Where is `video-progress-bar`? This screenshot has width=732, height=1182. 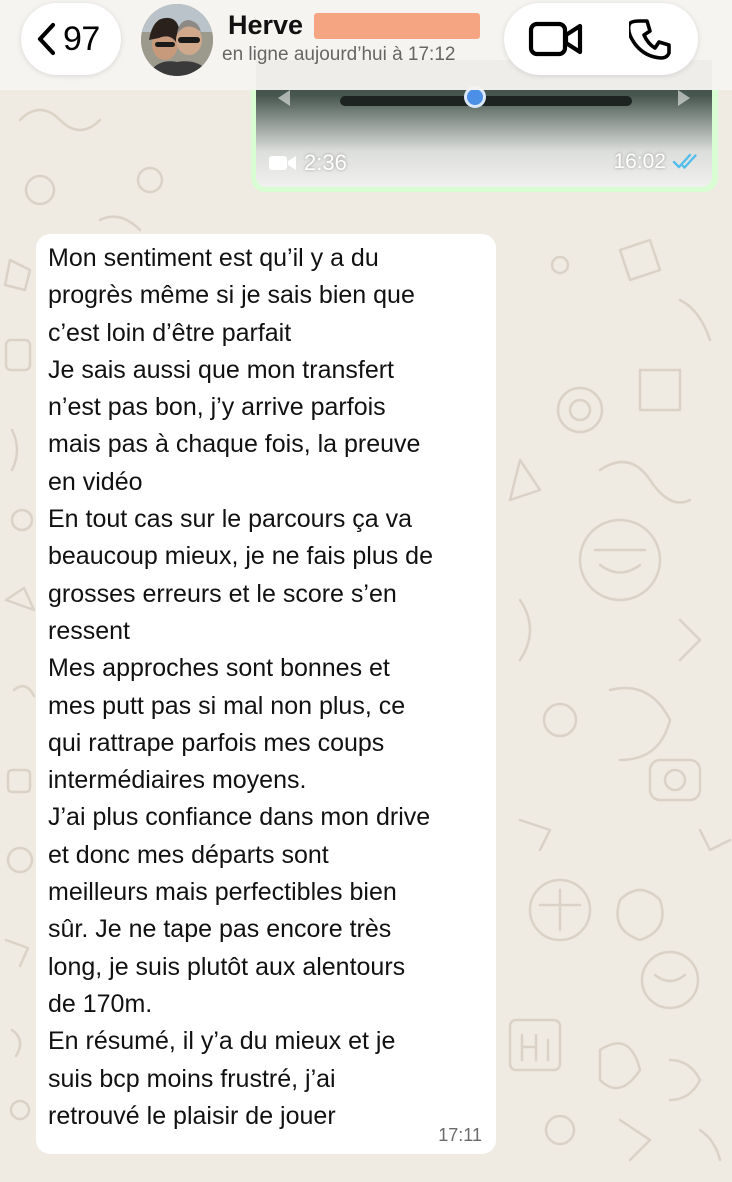
video-progress-bar is located at coordinates (486, 101).